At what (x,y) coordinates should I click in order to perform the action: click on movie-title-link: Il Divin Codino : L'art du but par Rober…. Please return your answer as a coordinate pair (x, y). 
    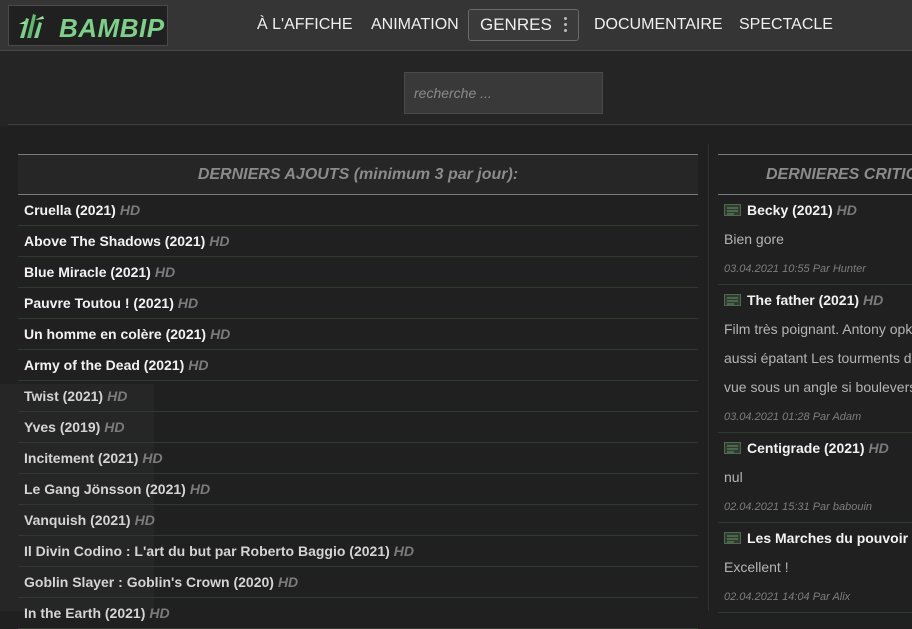
    Looking at the image, I should click on (207, 551).